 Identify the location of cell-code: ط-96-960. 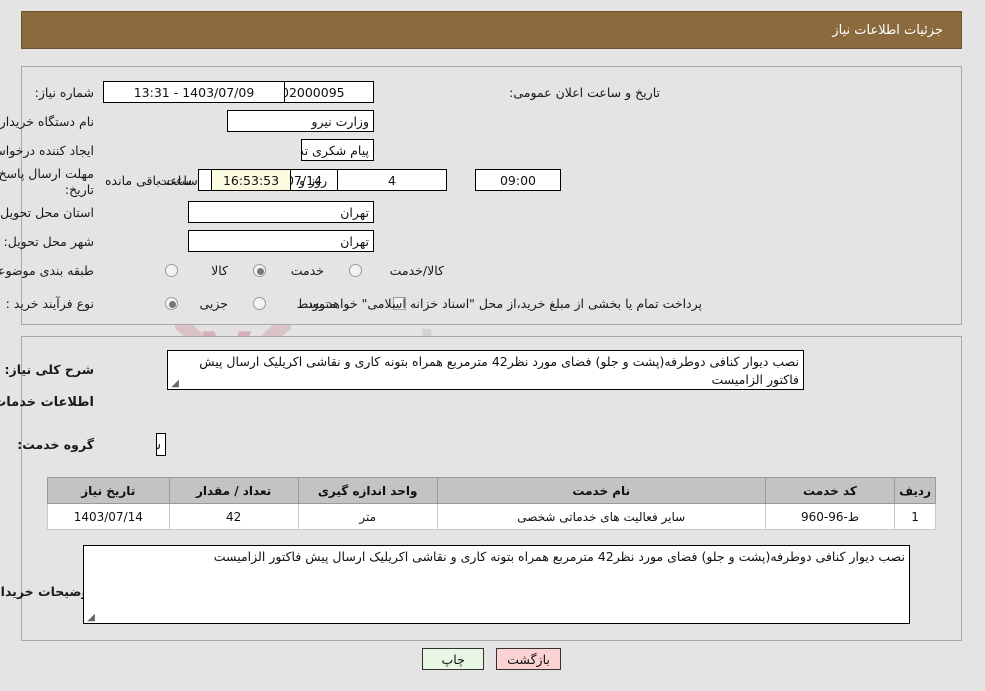
(831, 516).